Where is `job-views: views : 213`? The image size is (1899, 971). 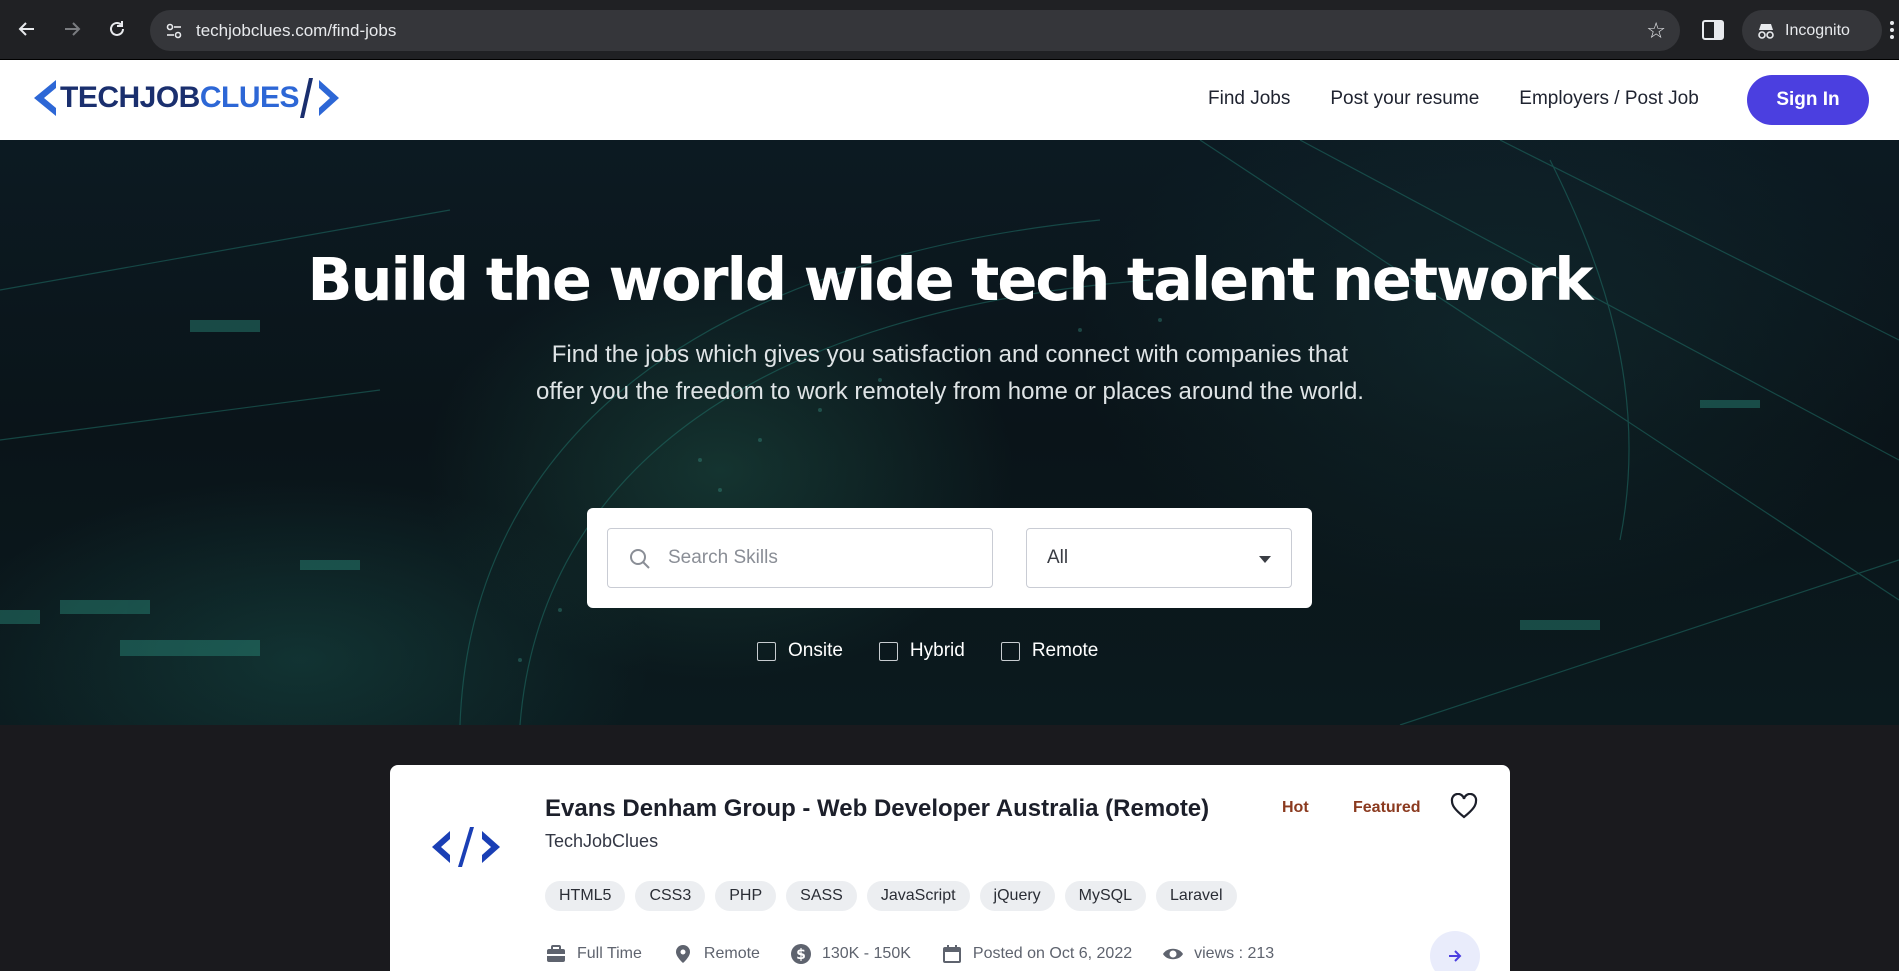
job-views: views : 213 is located at coordinates (1218, 954).